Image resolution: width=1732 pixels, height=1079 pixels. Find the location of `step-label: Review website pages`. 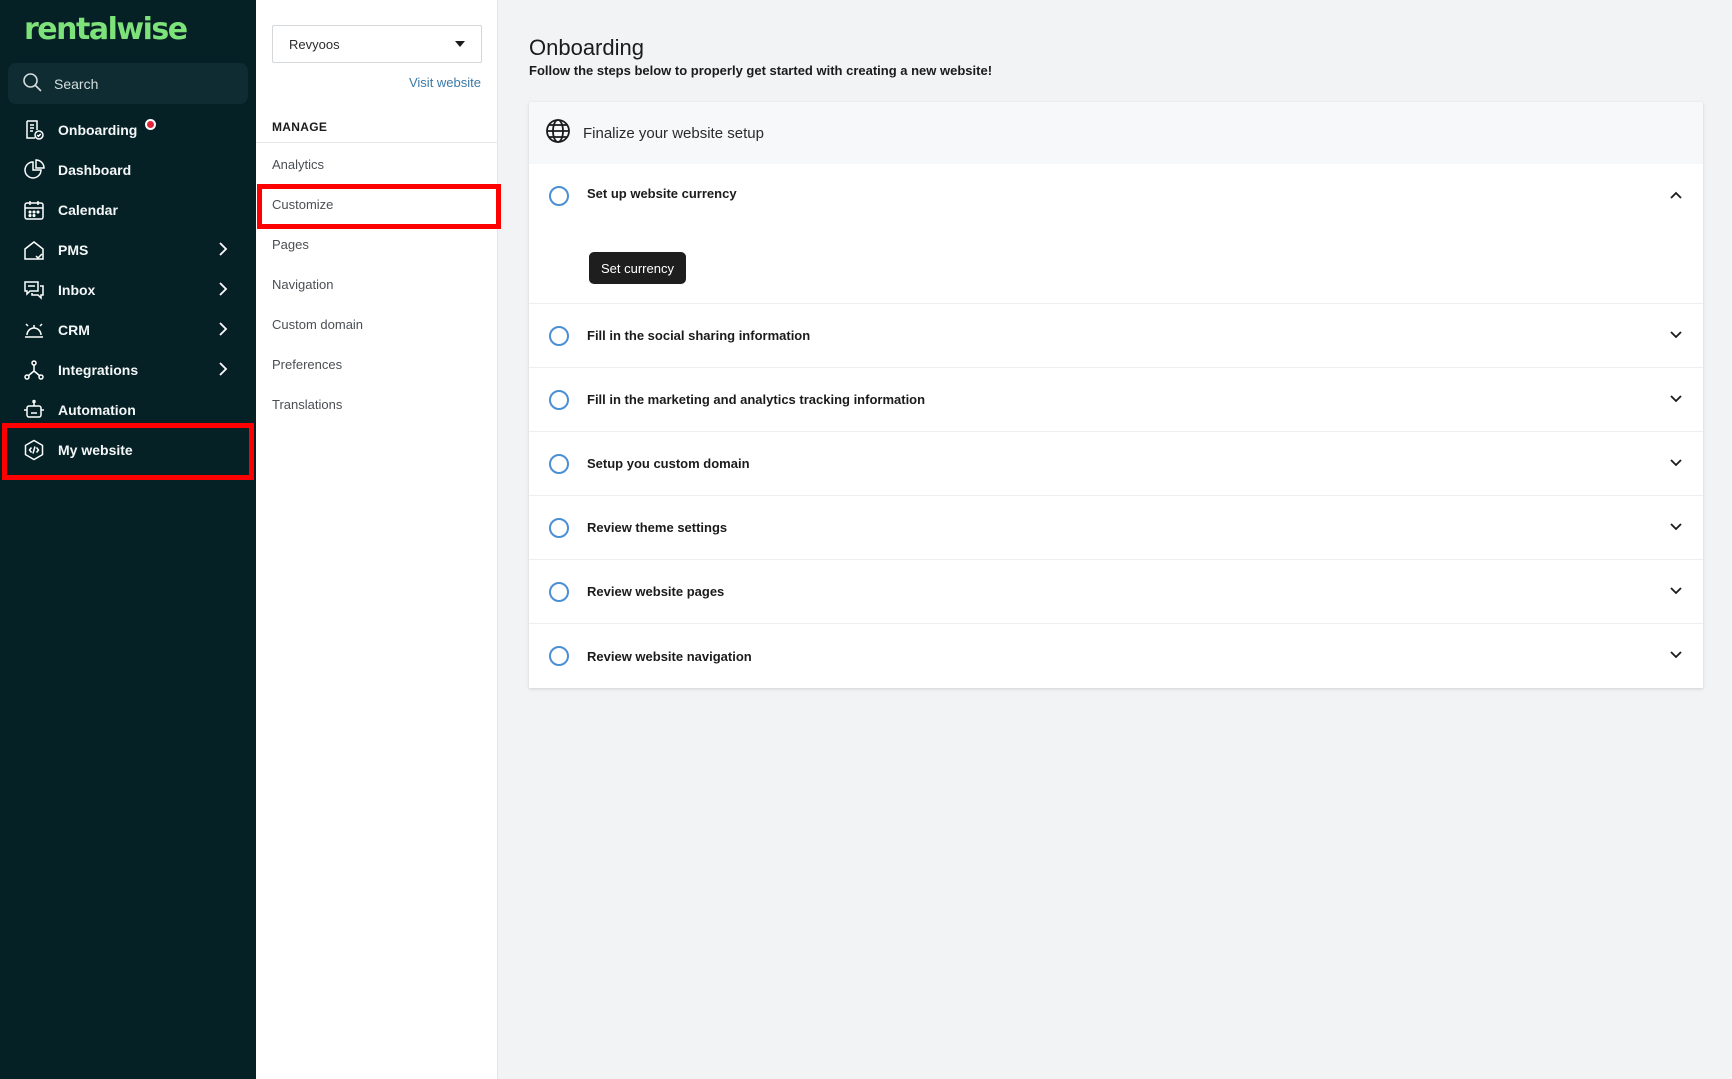

step-label: Review website pages is located at coordinates (656, 591).